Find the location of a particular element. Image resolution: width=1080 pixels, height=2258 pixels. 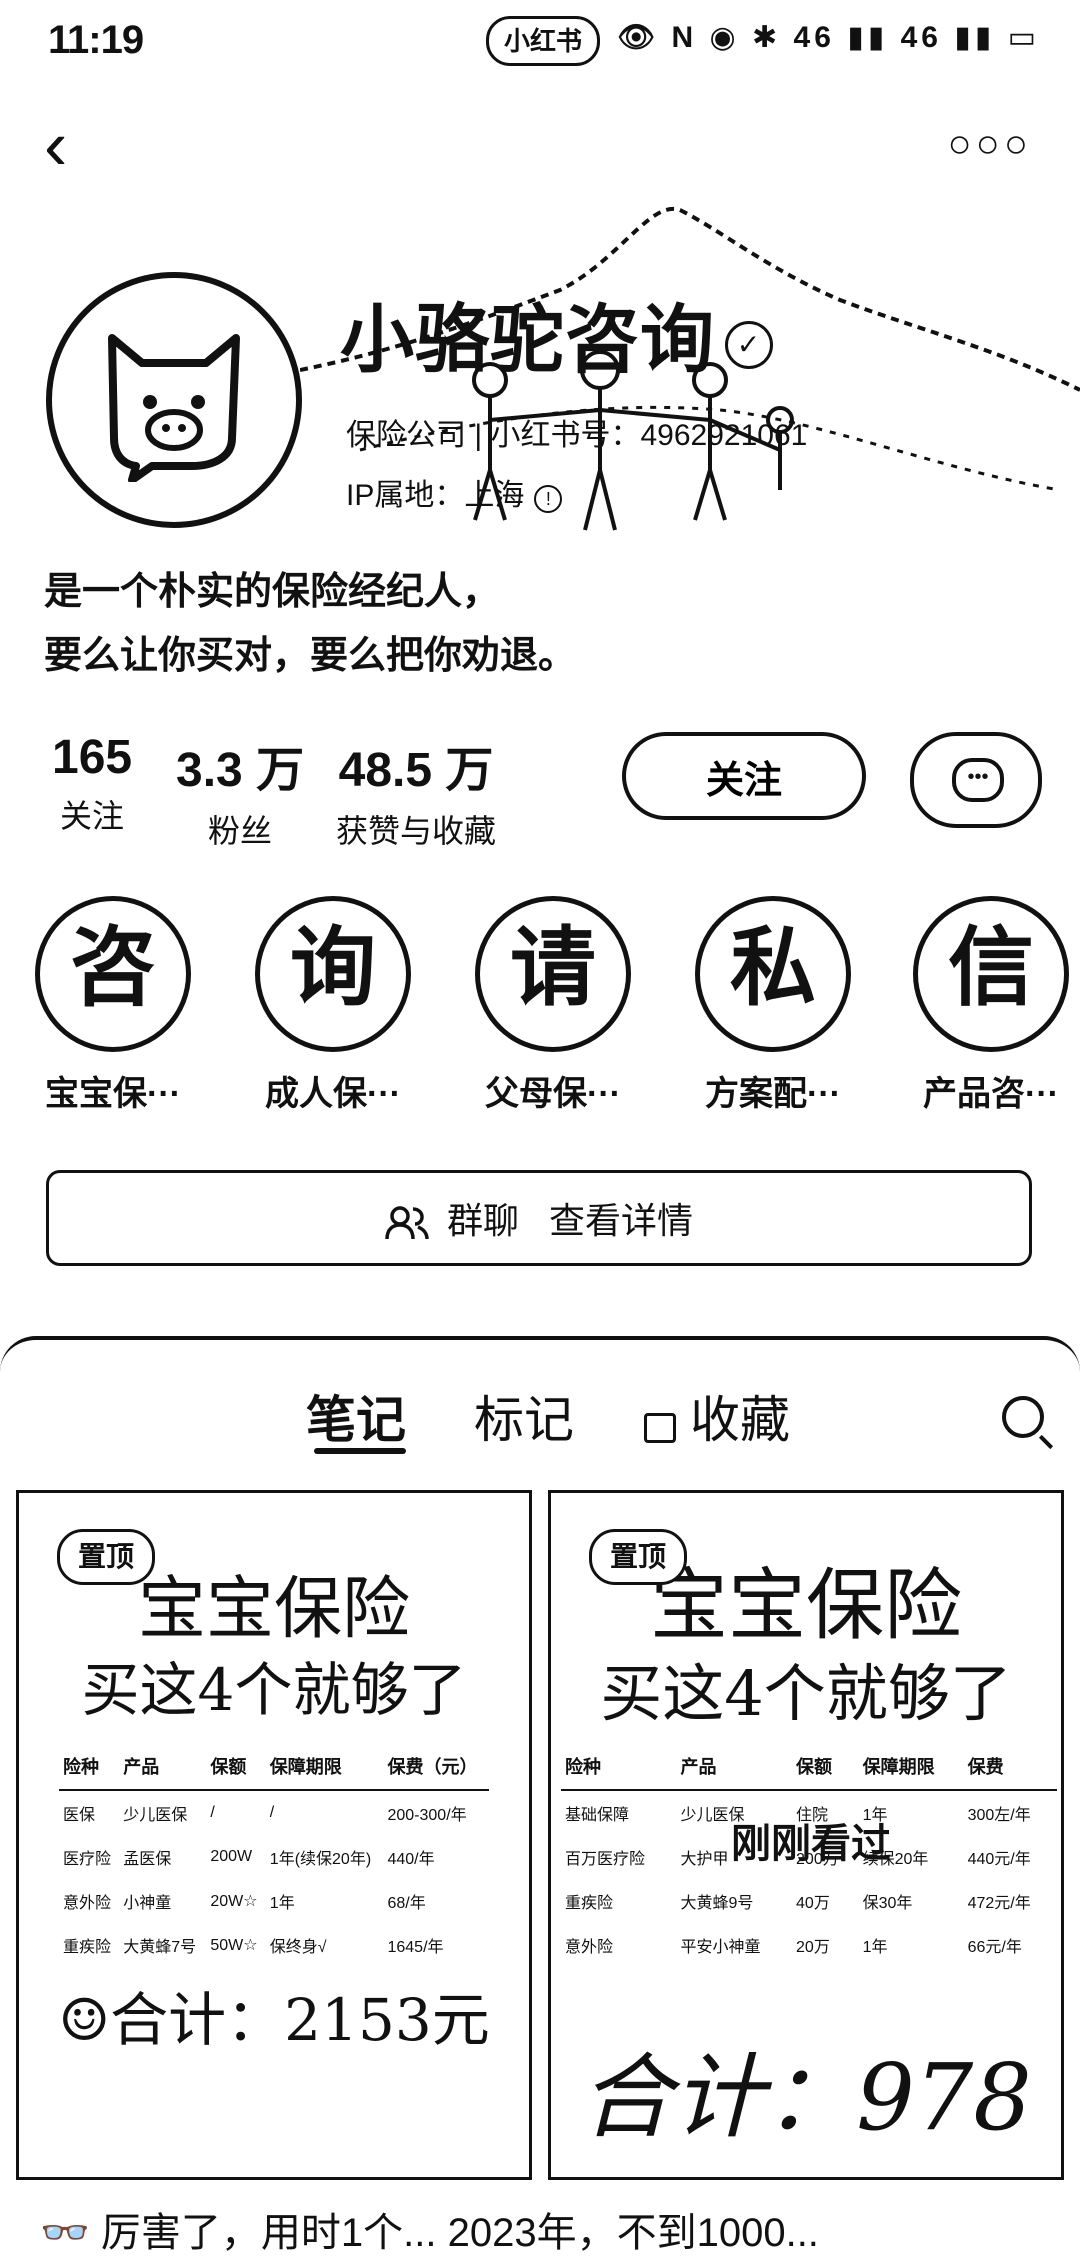

people-icon is located at coordinates (407, 1223).